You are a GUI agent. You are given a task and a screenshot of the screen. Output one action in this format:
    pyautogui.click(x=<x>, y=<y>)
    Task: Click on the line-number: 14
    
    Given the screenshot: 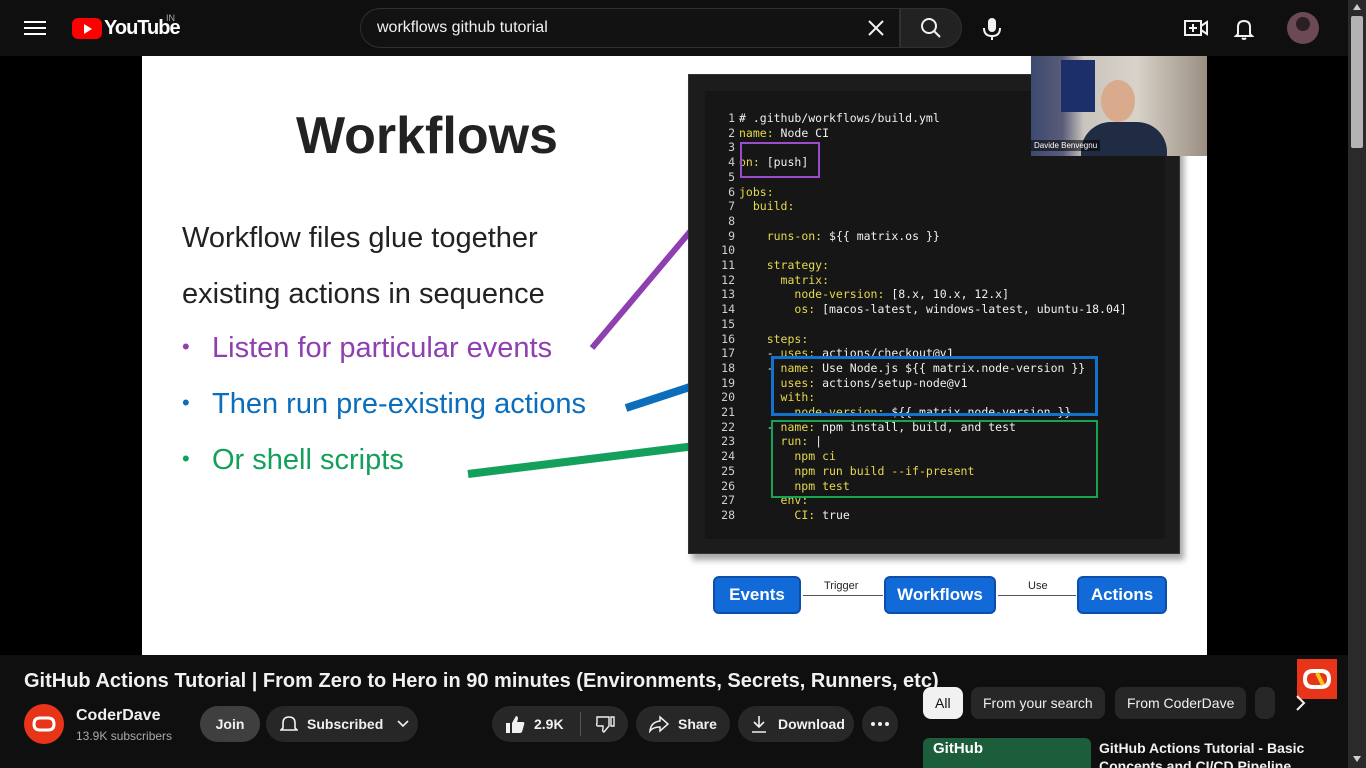 What is the action you would take?
    pyautogui.click(x=728, y=309)
    